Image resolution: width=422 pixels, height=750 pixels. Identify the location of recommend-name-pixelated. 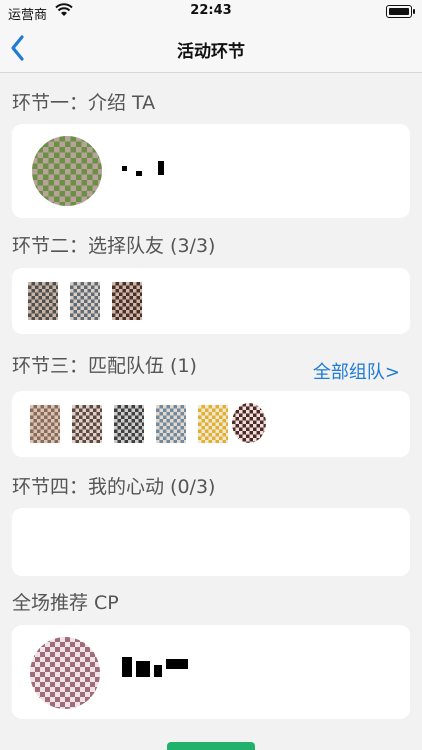
(156, 667).